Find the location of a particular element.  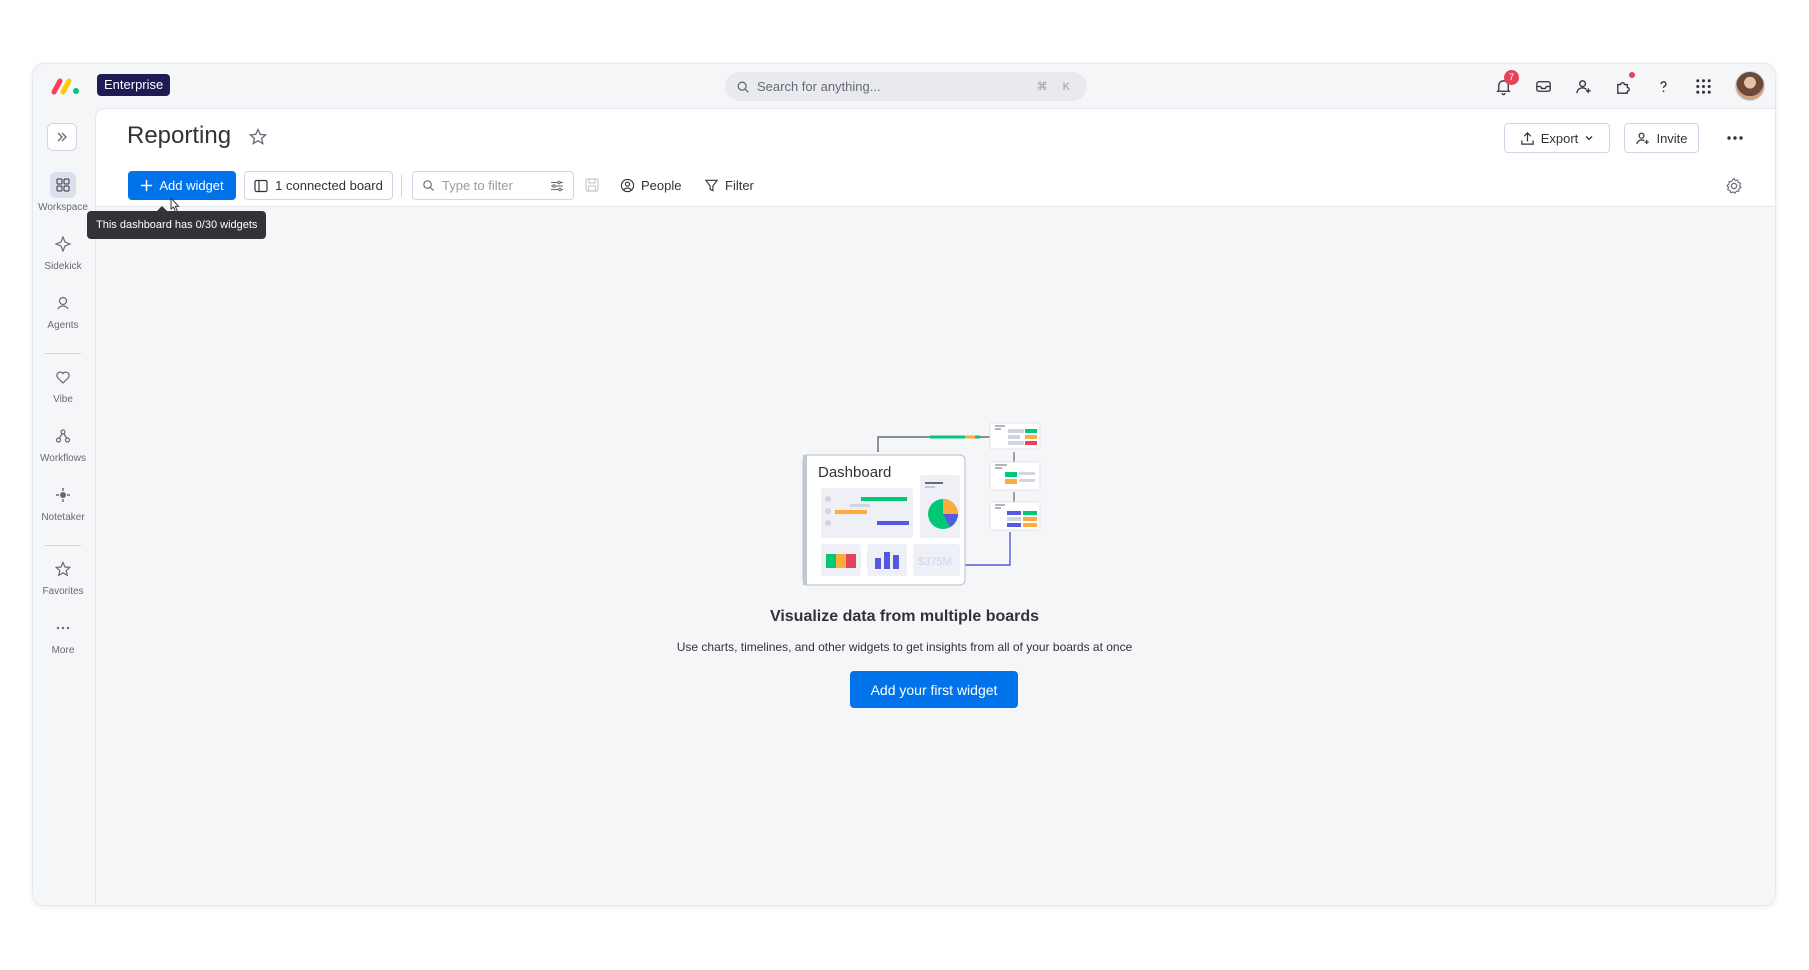

rail-item-sidekick: Sidekick is located at coordinates (63, 251).